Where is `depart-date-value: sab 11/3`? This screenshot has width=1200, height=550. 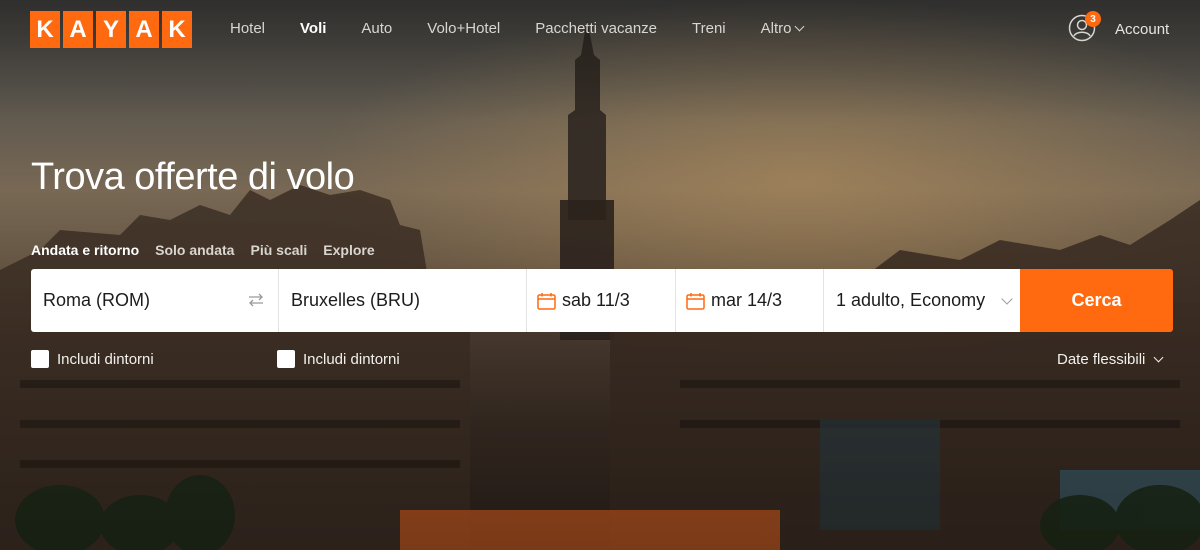
depart-date-value: sab 11/3 is located at coordinates (596, 300).